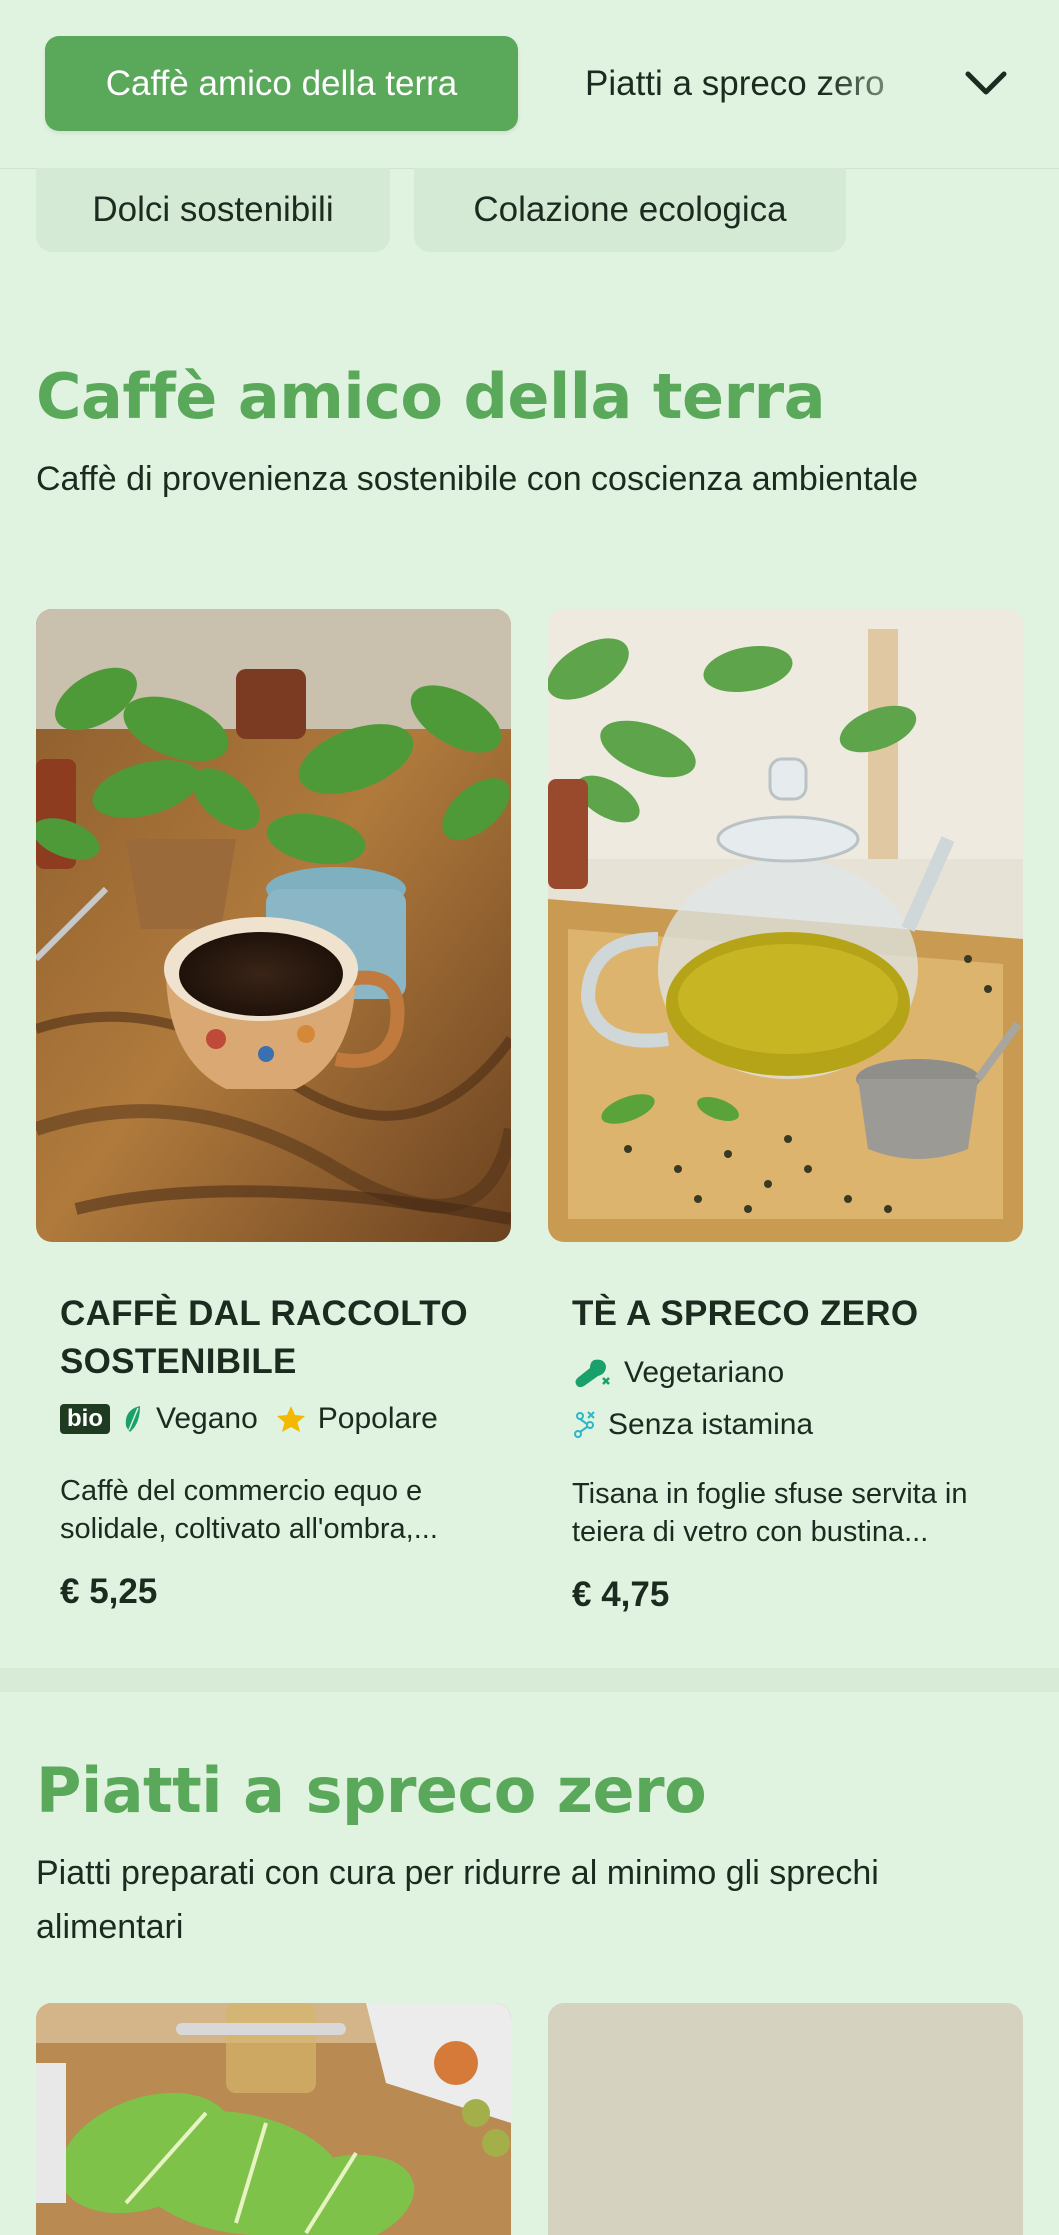  What do you see at coordinates (280, 1338) in the screenshot?
I see `item-name-caffe-raccolto: CAFFÈ DAL RACCOLTO SOSTENIBILE` at bounding box center [280, 1338].